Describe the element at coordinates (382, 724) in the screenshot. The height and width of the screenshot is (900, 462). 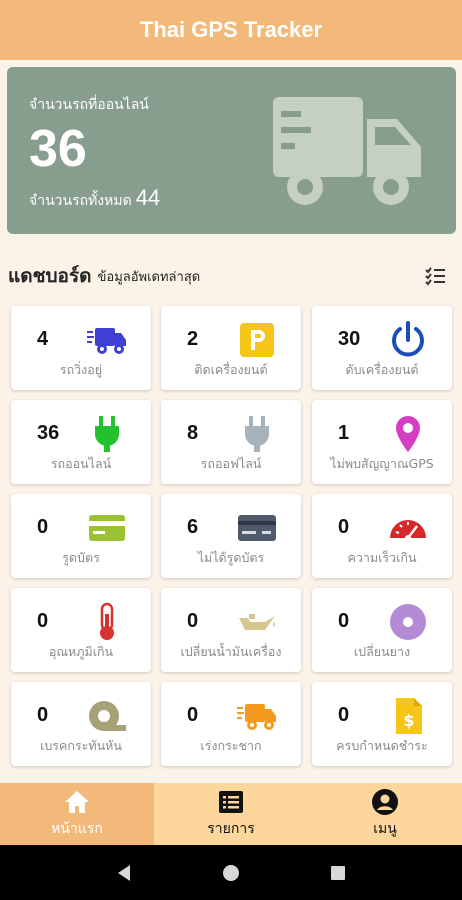
I see `card-payment-due: 0 $ ครบกำหนดชำระ` at that location.